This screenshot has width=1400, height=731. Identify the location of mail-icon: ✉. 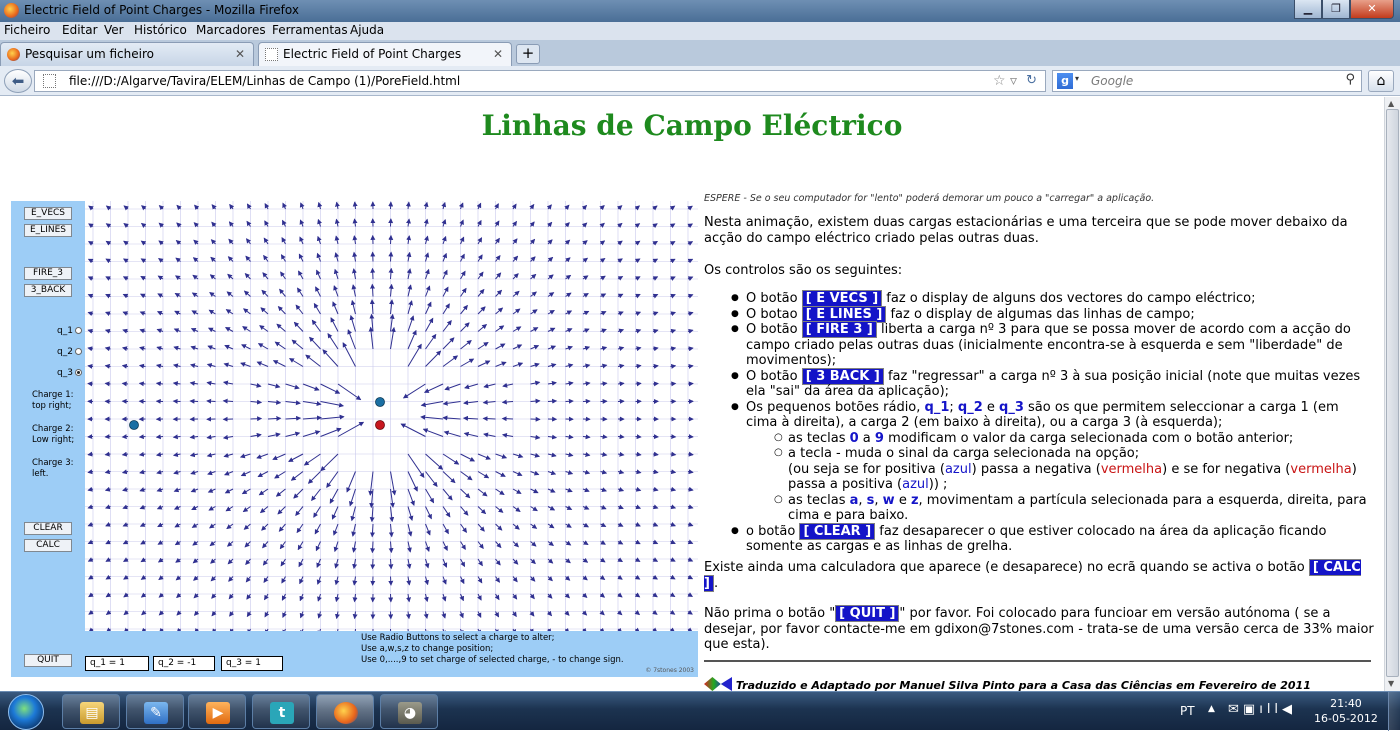
(1235, 709).